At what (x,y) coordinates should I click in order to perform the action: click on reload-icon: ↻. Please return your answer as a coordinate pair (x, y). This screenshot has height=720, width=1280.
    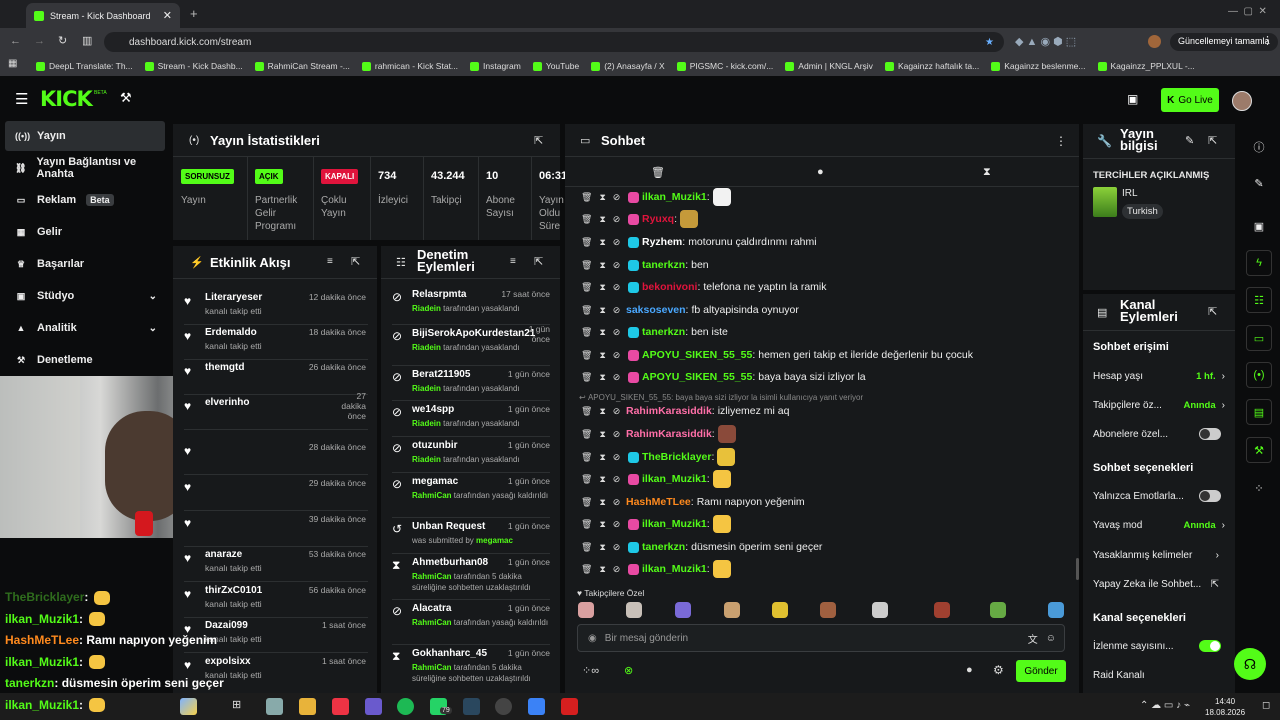
    Looking at the image, I should click on (62, 40).